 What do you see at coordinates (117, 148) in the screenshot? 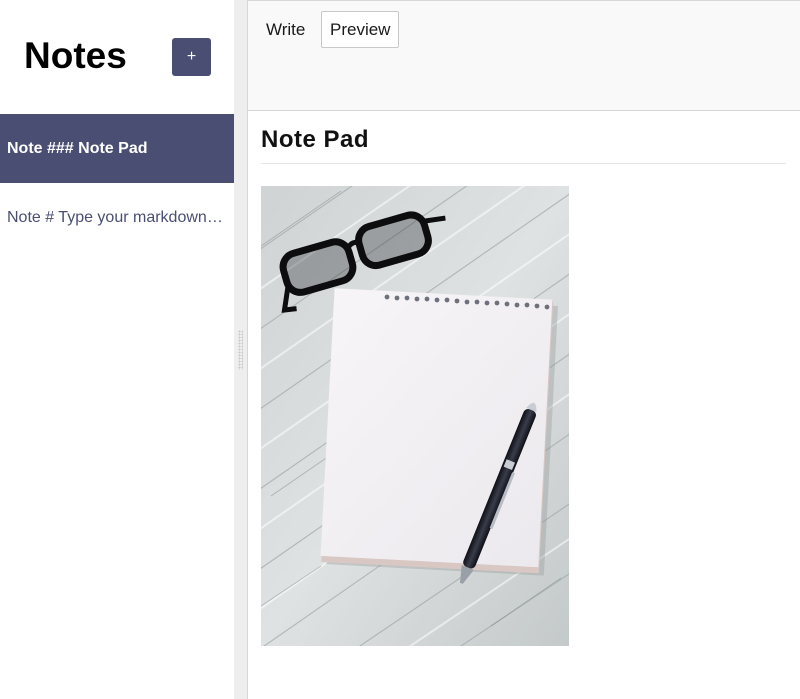
I see `note-item-selected: Note ### Note Pad` at bounding box center [117, 148].